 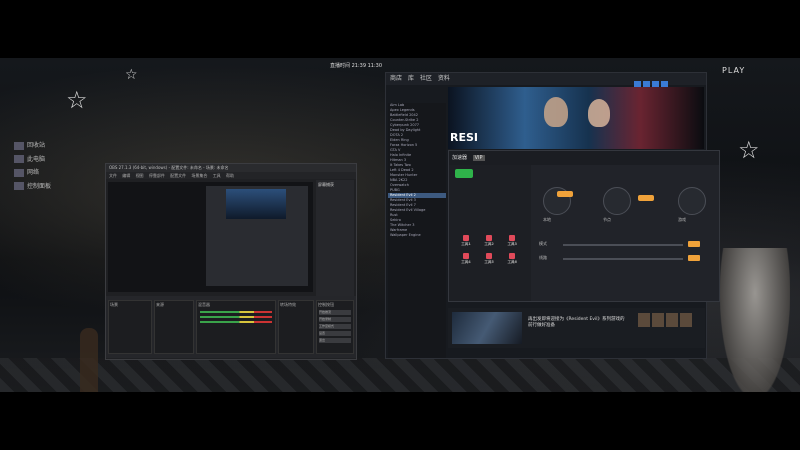 I want to click on settings-button: 设置, so click(x=335, y=333).